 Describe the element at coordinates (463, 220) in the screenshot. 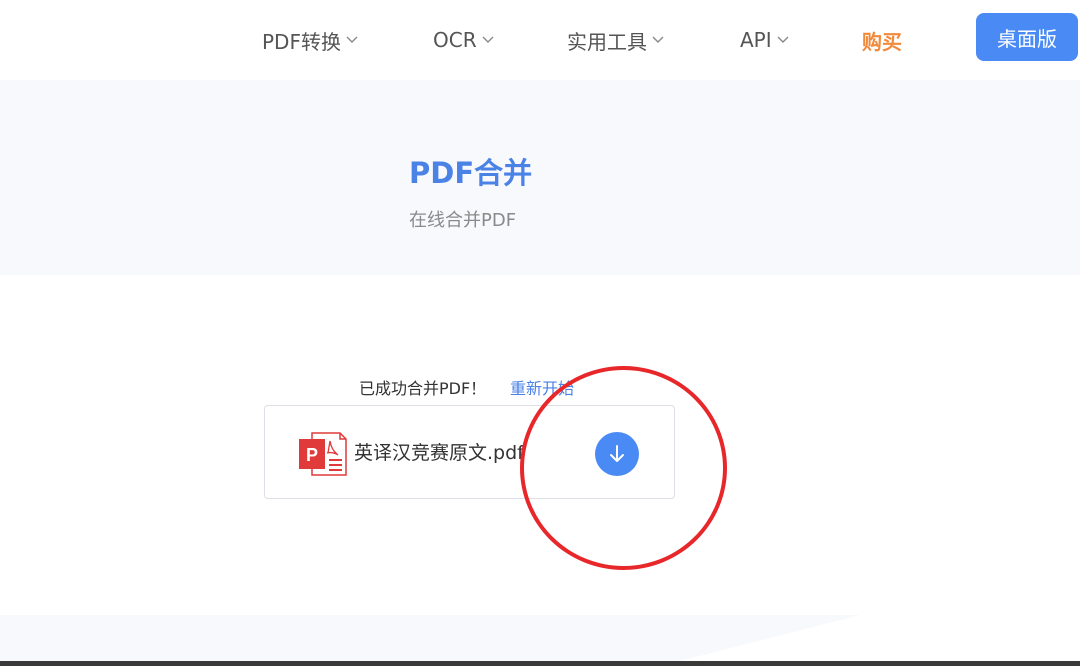

I see `page-subtitle: 在线合并PDF` at that location.